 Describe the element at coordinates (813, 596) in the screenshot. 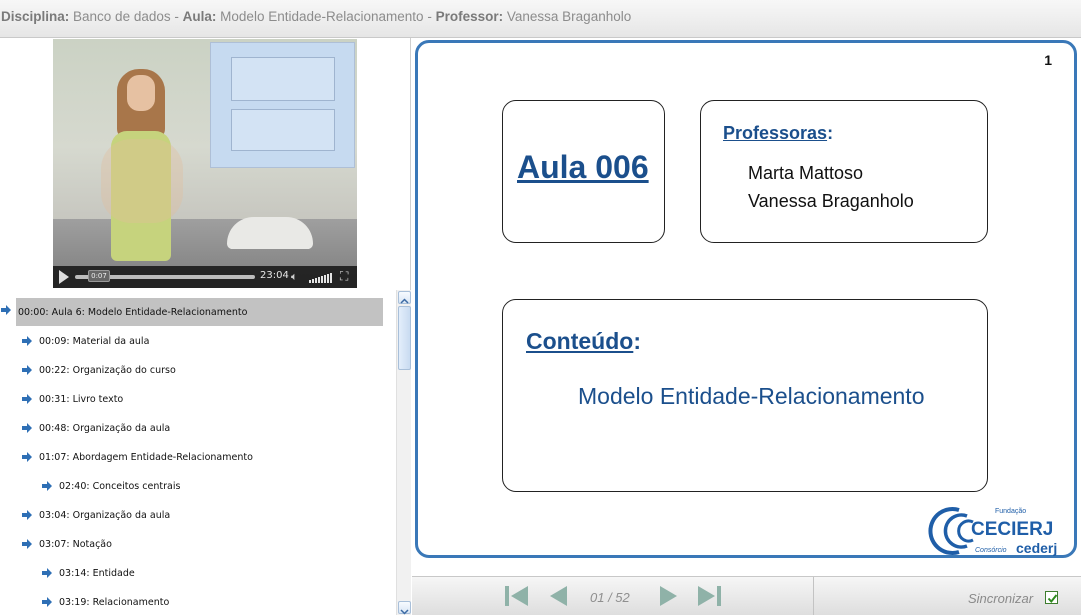

I see `navbar-divider` at that location.